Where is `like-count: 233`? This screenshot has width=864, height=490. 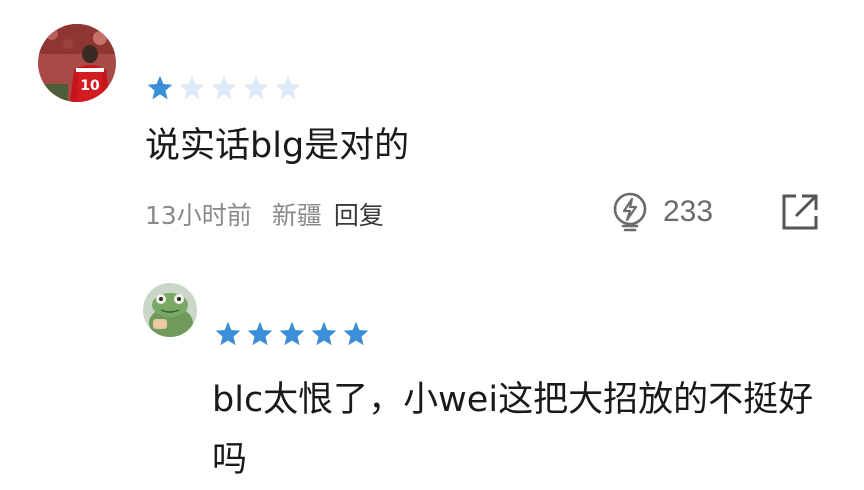
like-count: 233 is located at coordinates (688, 211).